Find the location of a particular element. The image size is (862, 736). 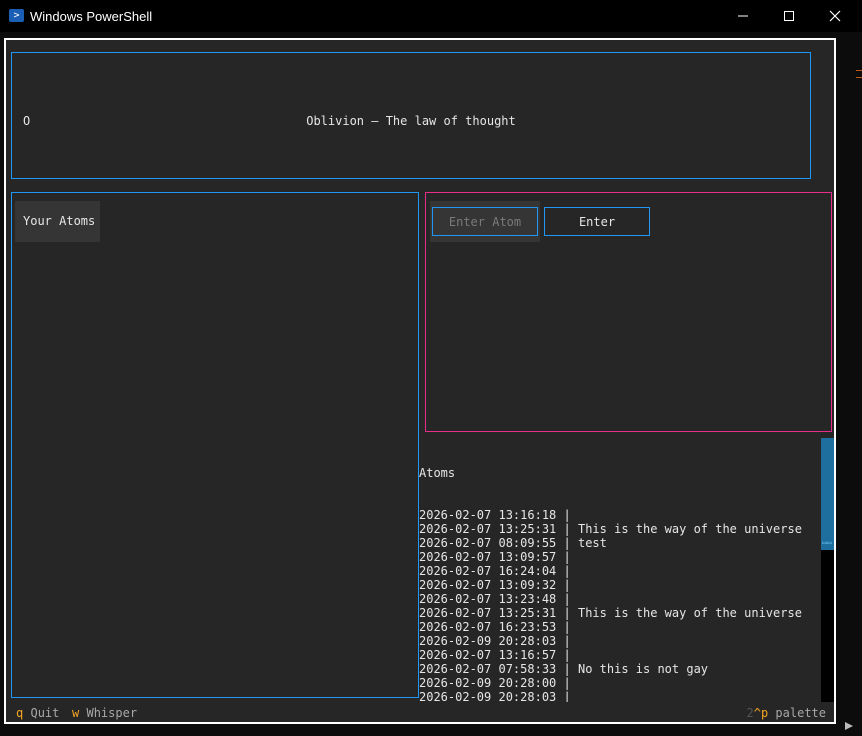

minimize-button is located at coordinates (743, 16).